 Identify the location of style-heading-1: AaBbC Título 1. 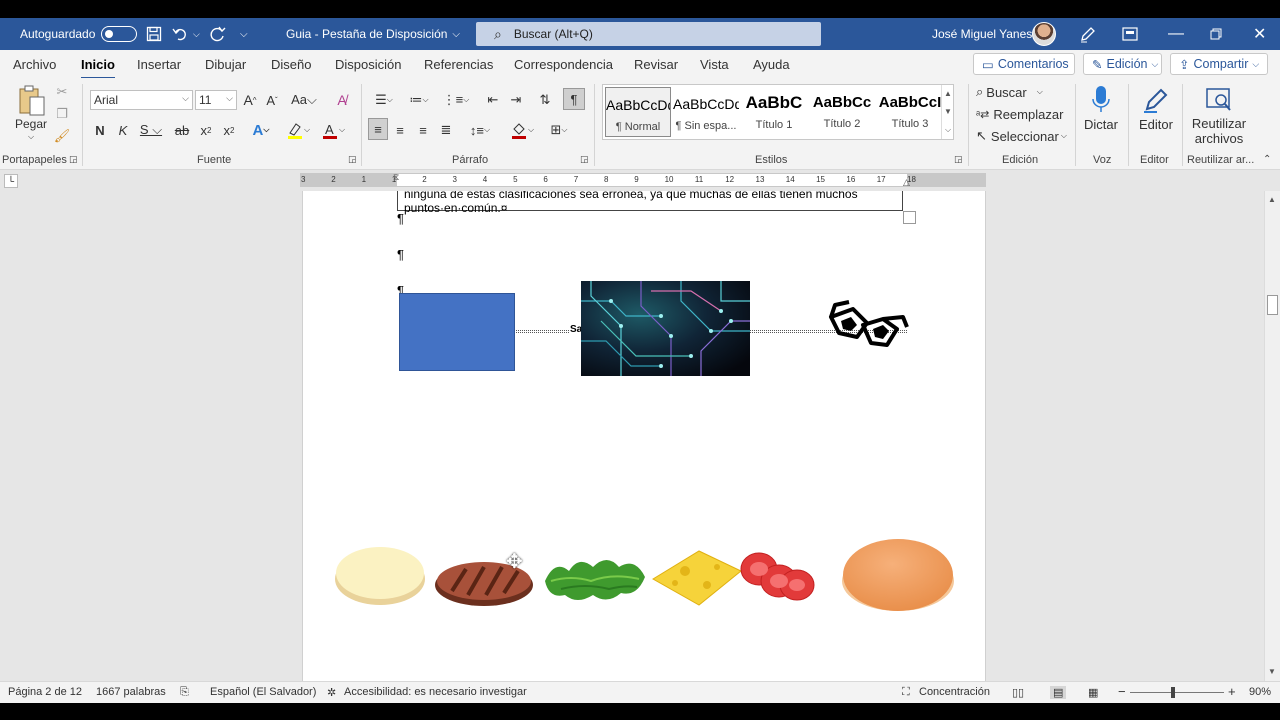
(774, 112).